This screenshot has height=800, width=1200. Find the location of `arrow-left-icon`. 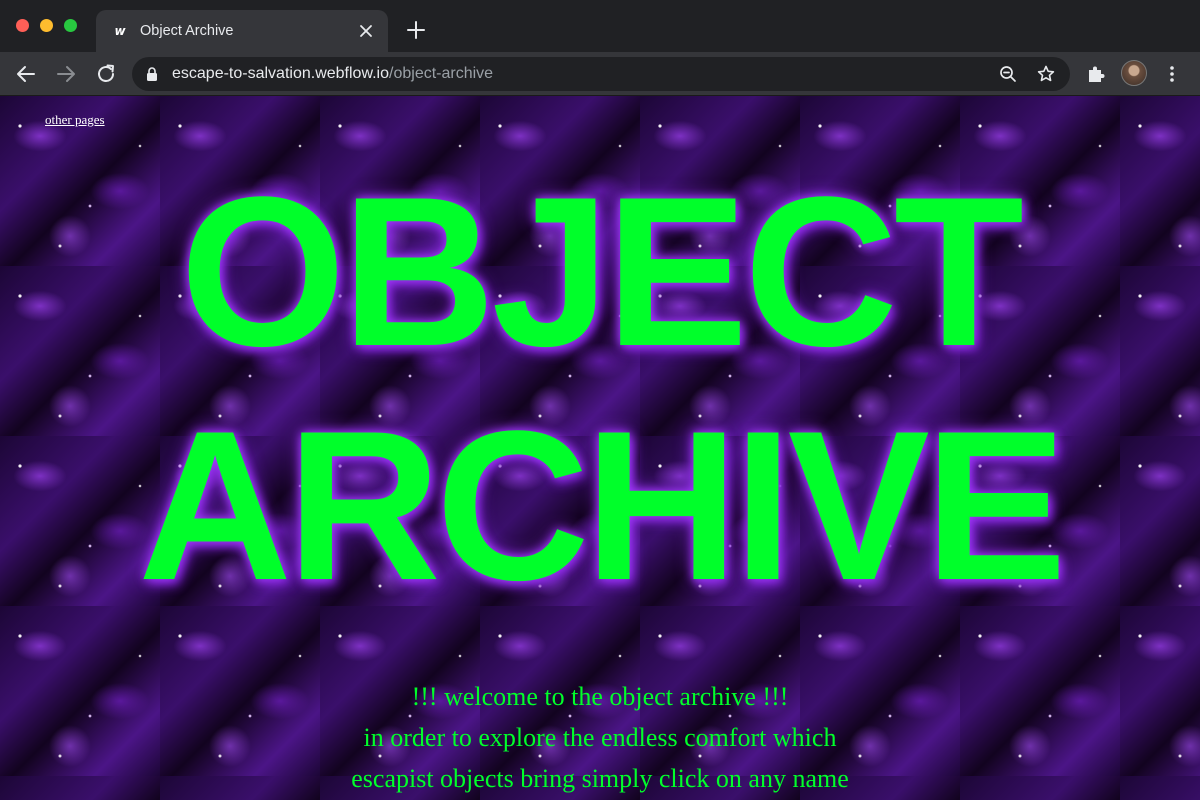

arrow-left-icon is located at coordinates (26, 74).